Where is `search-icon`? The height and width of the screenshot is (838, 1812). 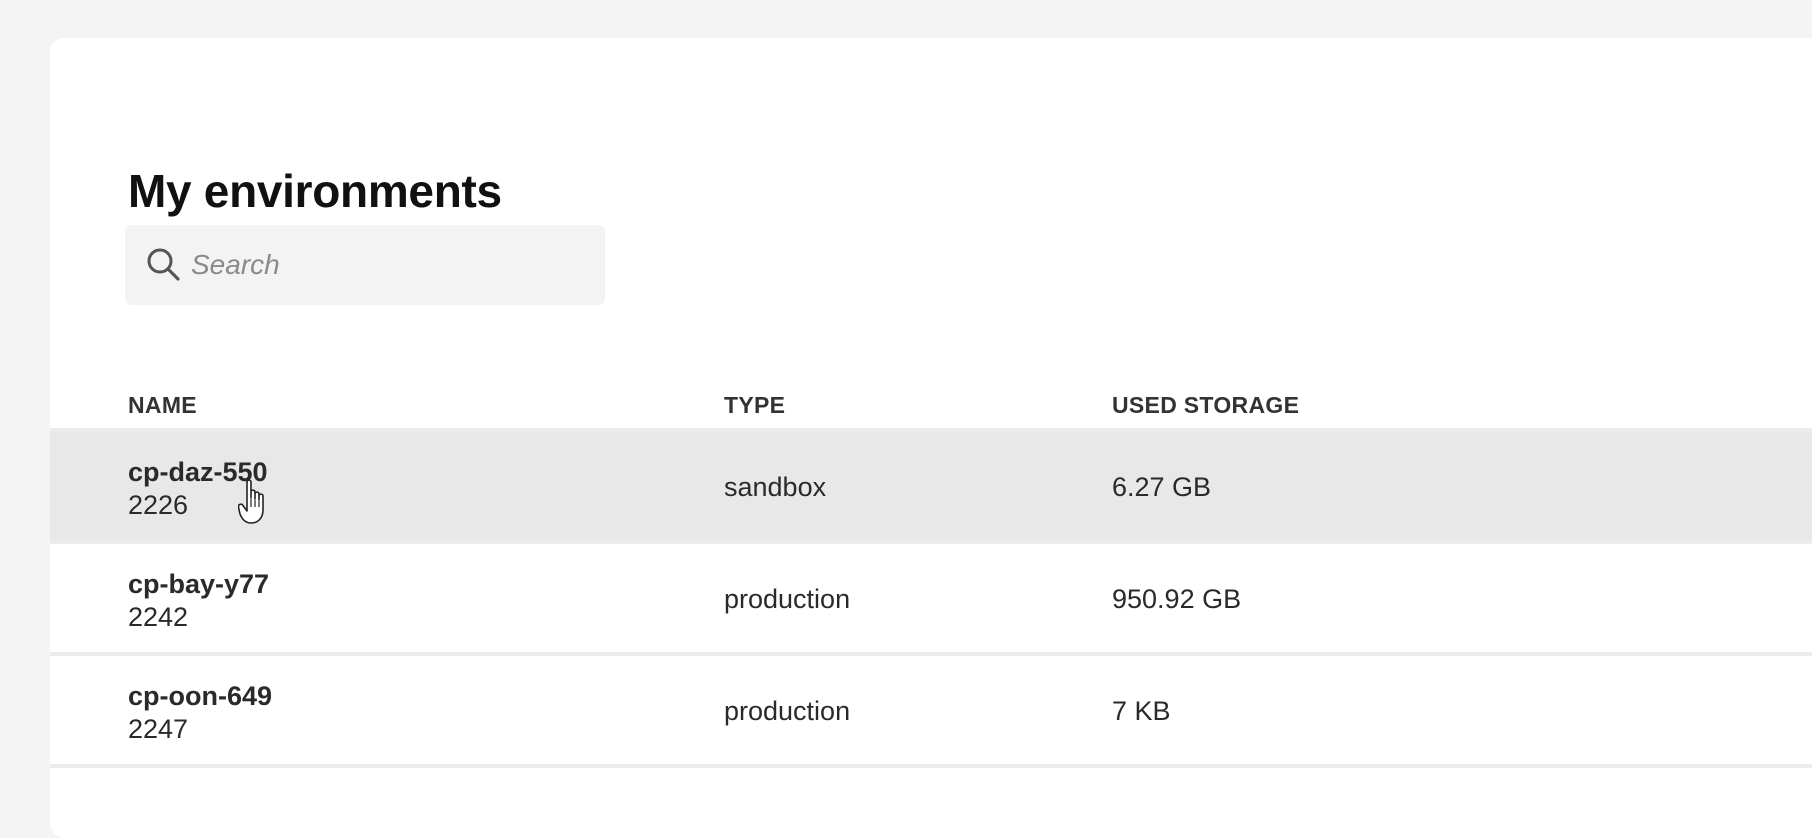 search-icon is located at coordinates (163, 264).